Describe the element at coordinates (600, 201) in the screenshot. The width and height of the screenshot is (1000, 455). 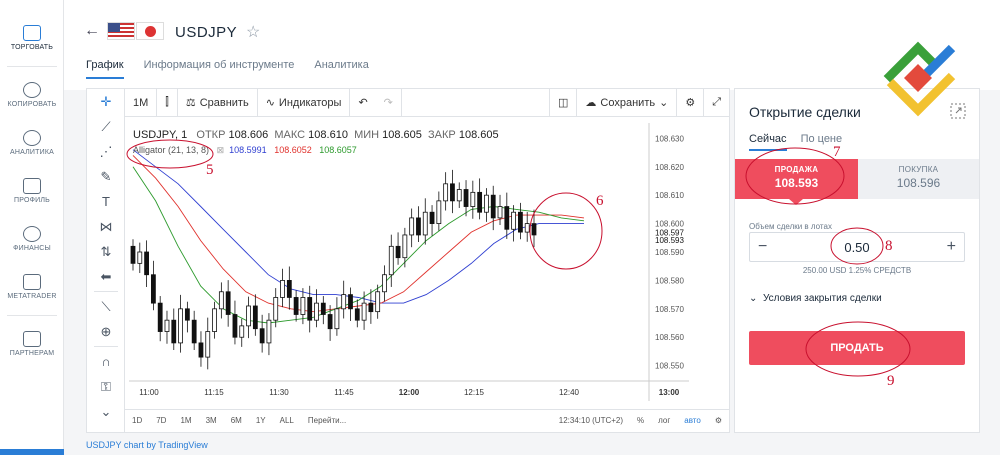
I see `annotation-label-6: 6` at that location.